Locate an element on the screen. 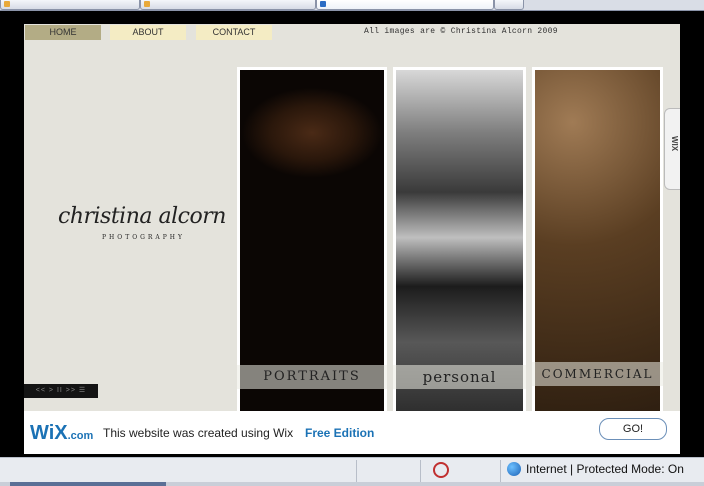 The height and width of the screenshot is (486, 704). browser-tab-active is located at coordinates (405, 5).